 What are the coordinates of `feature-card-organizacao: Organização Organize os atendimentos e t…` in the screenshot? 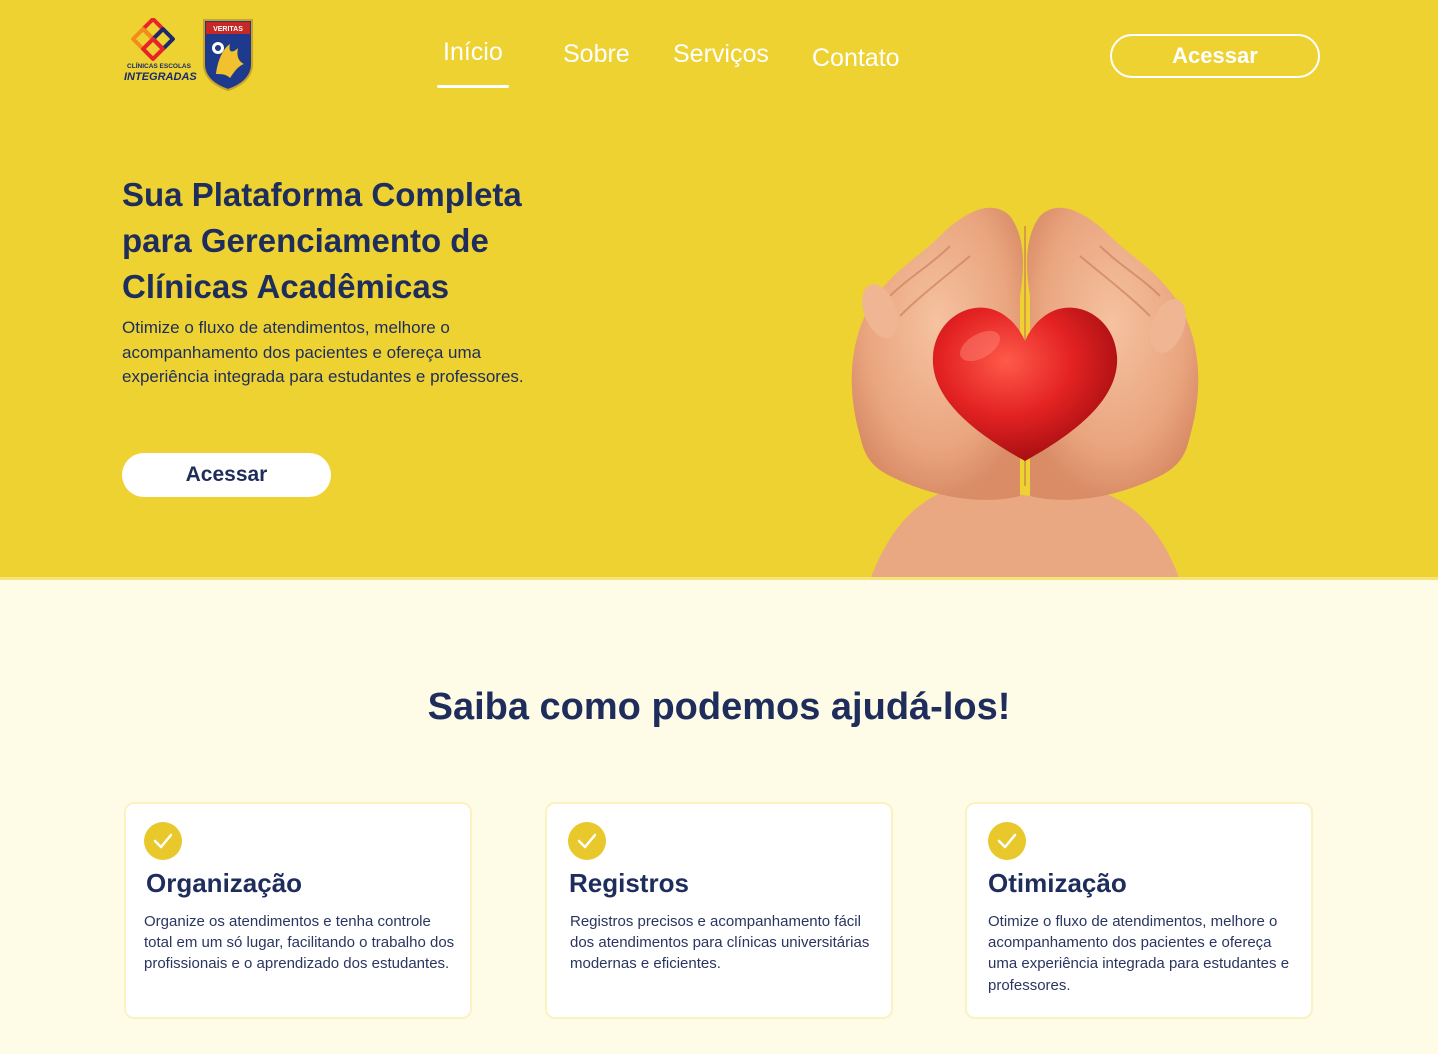 It's located at (298, 910).